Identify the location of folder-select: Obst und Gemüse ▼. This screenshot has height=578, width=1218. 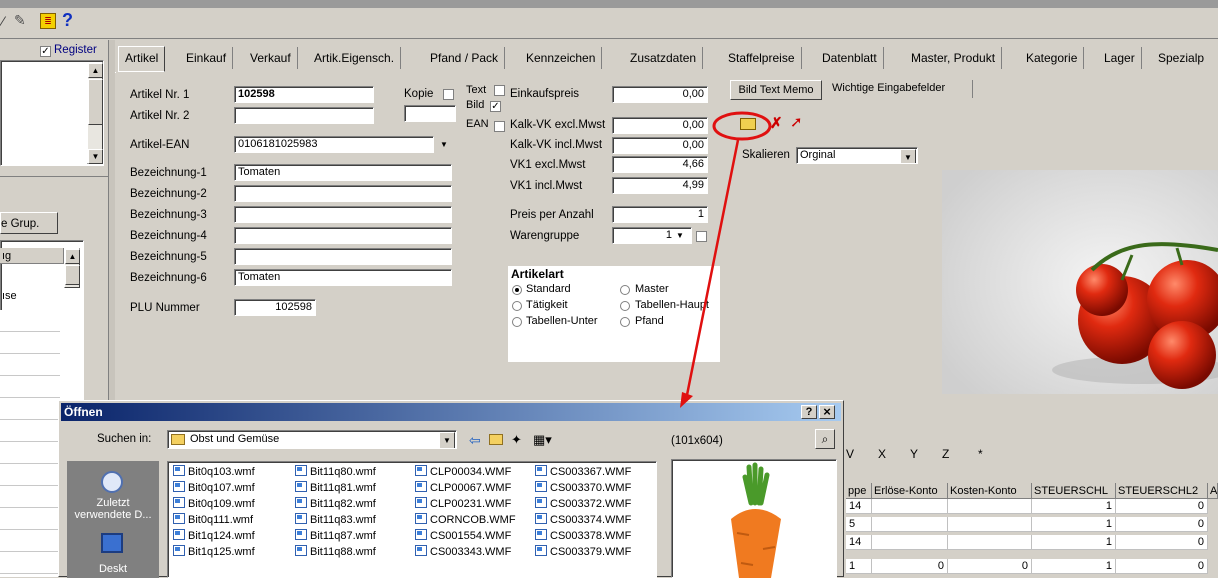
(312, 439).